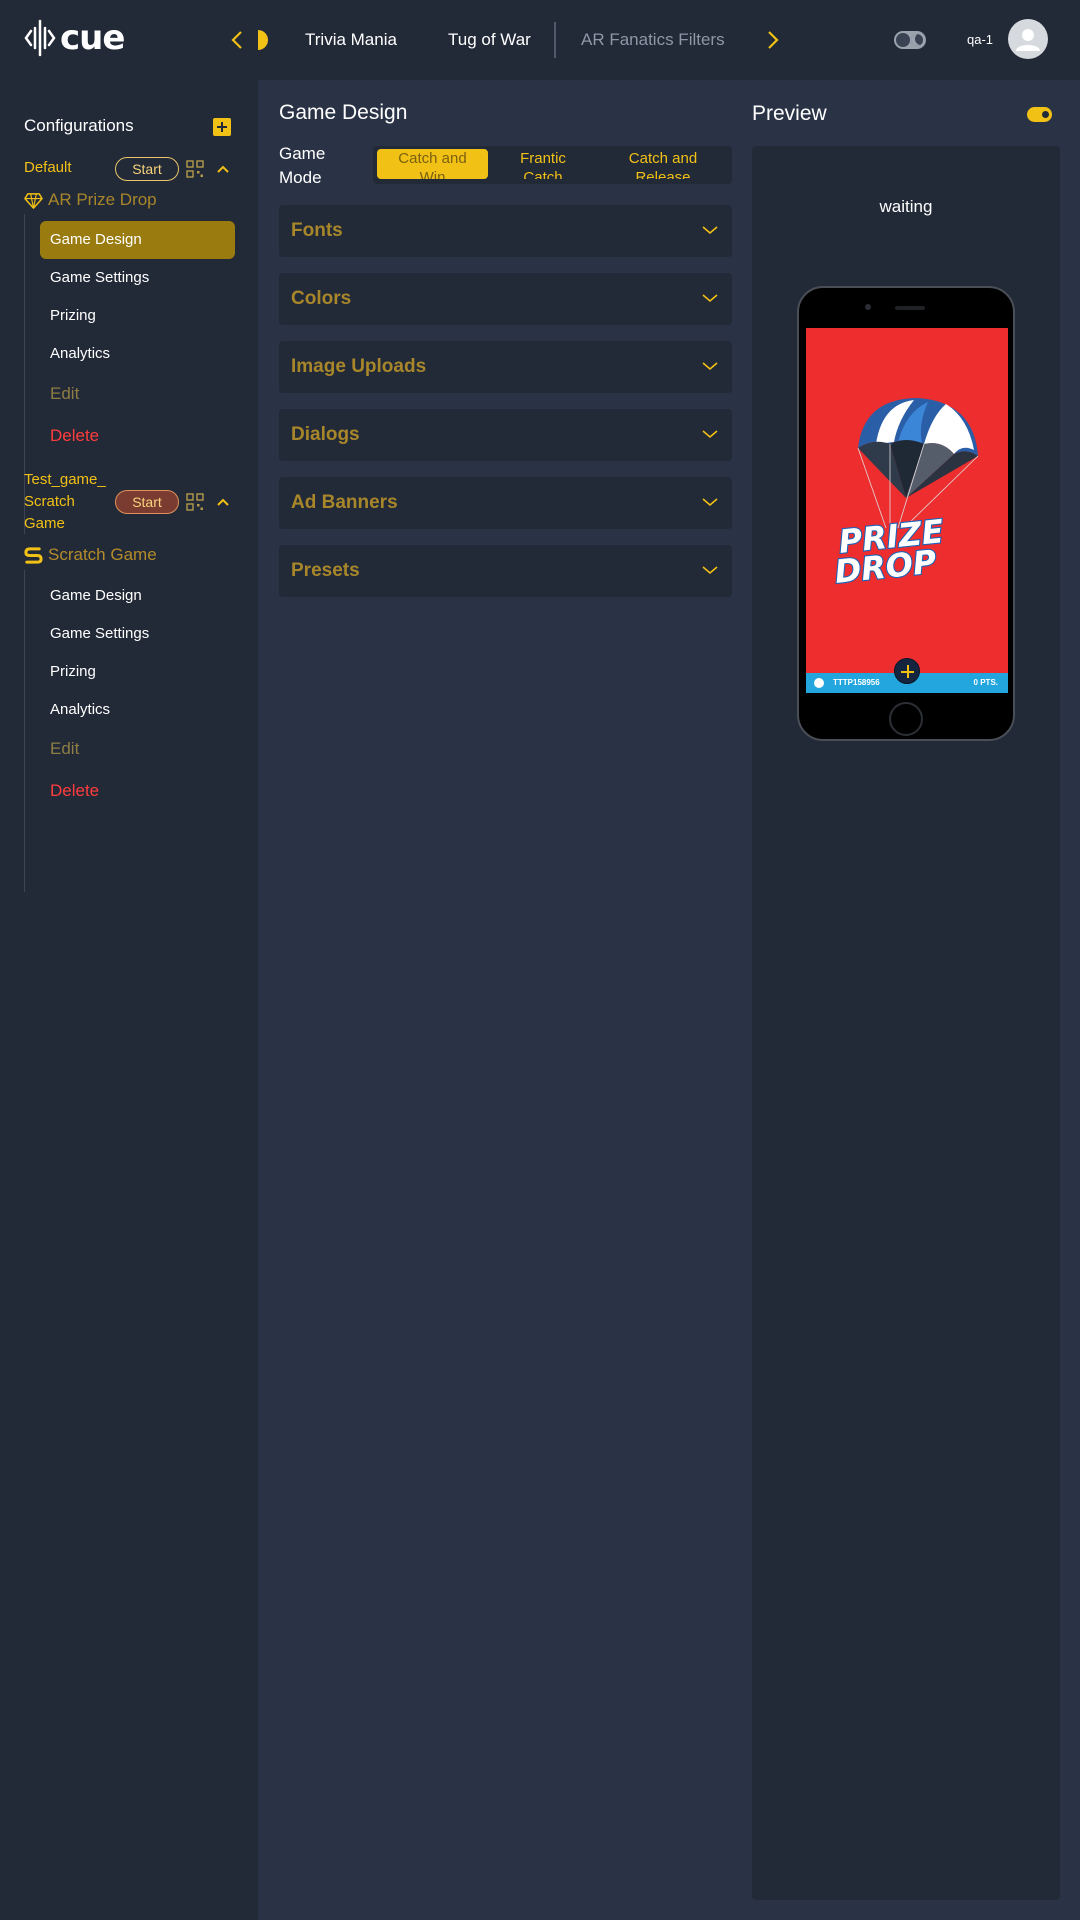  What do you see at coordinates (302, 153) in the screenshot?
I see `label-line: Game` at bounding box center [302, 153].